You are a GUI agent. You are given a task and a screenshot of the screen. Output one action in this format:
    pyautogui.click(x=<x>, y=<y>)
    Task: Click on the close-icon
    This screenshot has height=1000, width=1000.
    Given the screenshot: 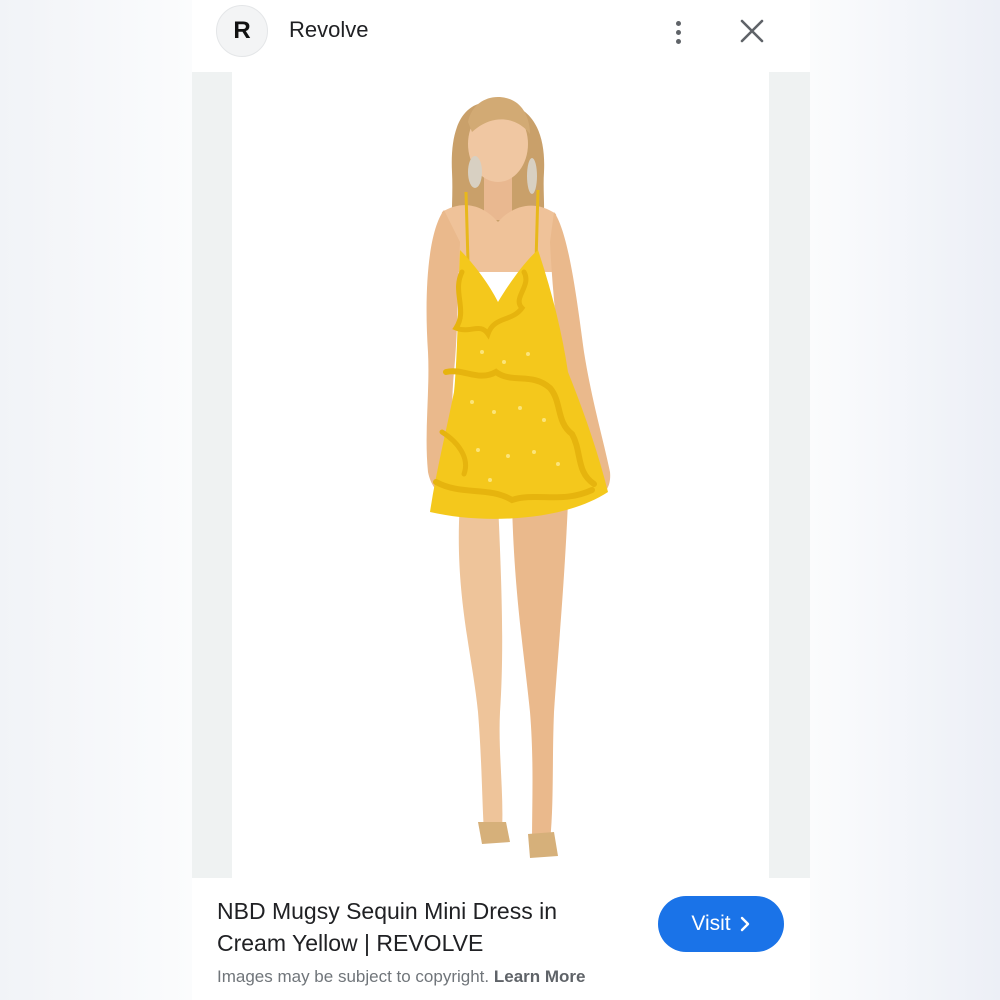 What is the action you would take?
    pyautogui.click(x=752, y=31)
    